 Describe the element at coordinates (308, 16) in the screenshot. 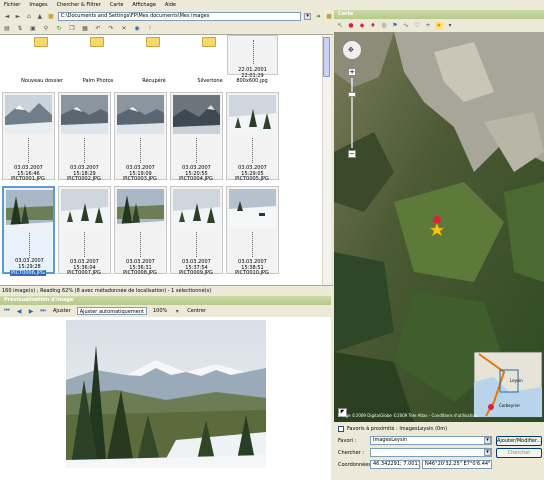

I see `address-dropdown-icon: ▾` at that location.